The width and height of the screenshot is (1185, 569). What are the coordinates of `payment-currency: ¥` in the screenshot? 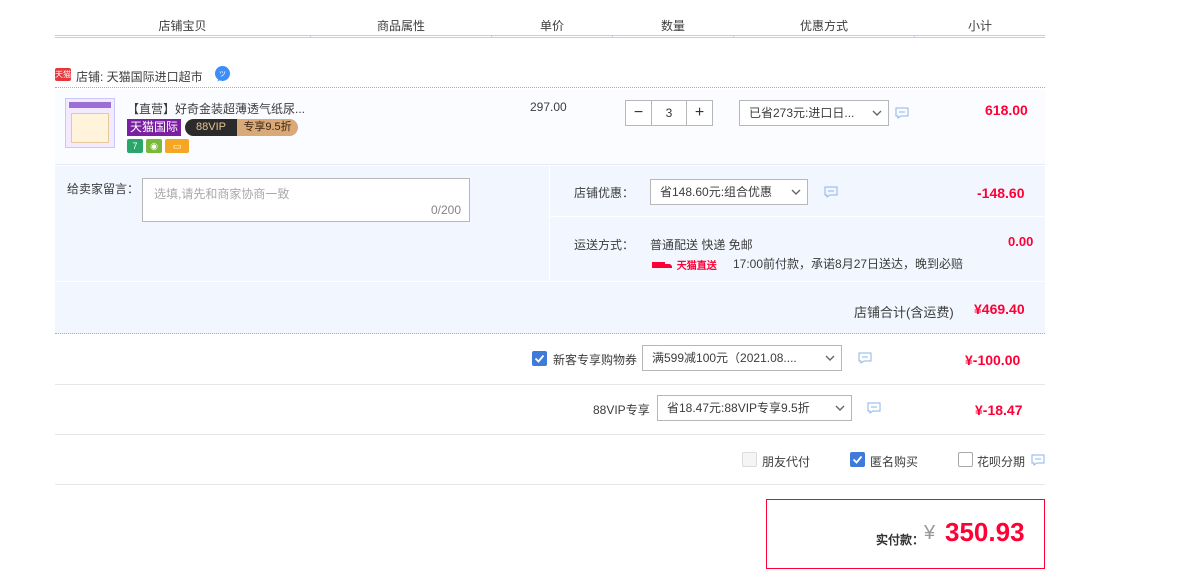 It's located at (930, 533).